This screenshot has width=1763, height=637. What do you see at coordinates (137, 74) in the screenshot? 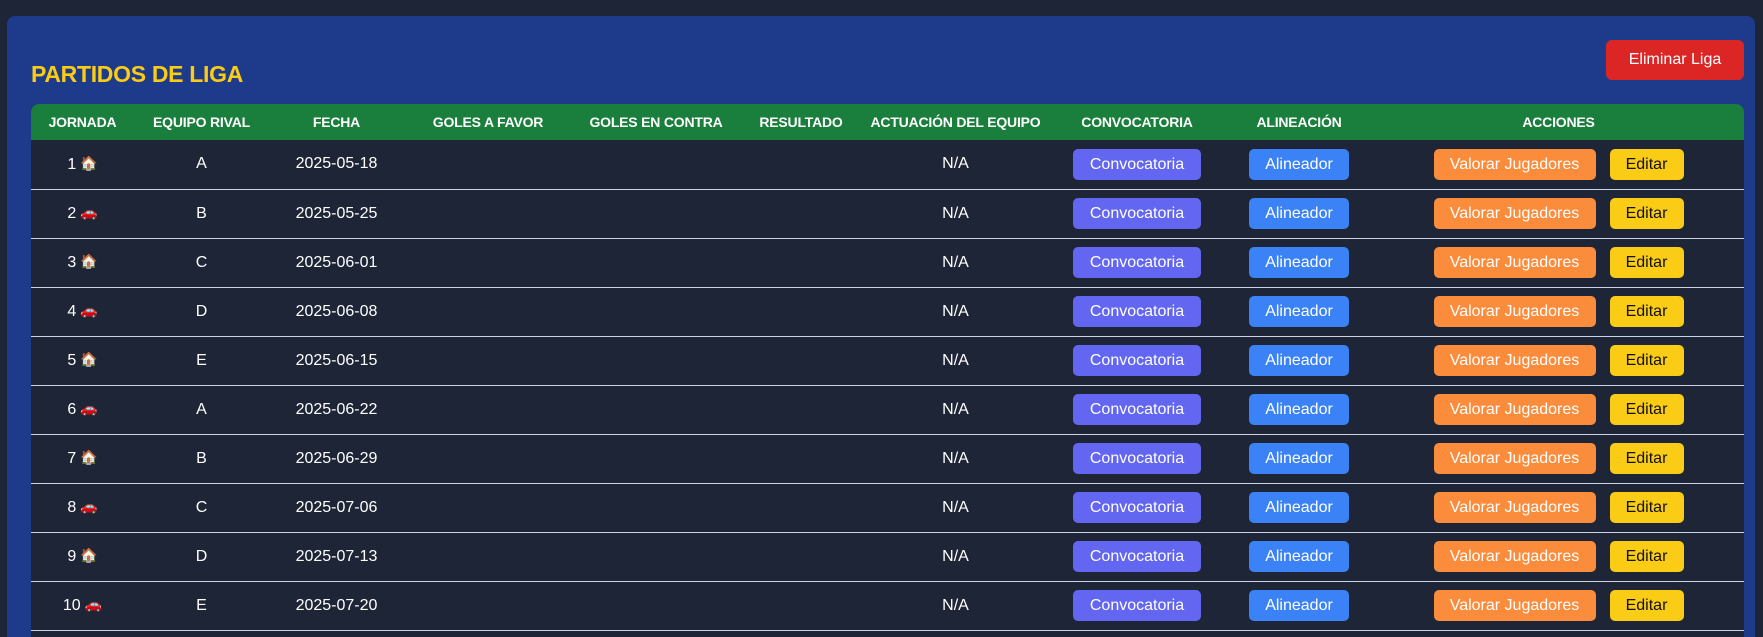
I see `page-title: PARTIDOS DE LIGA` at bounding box center [137, 74].